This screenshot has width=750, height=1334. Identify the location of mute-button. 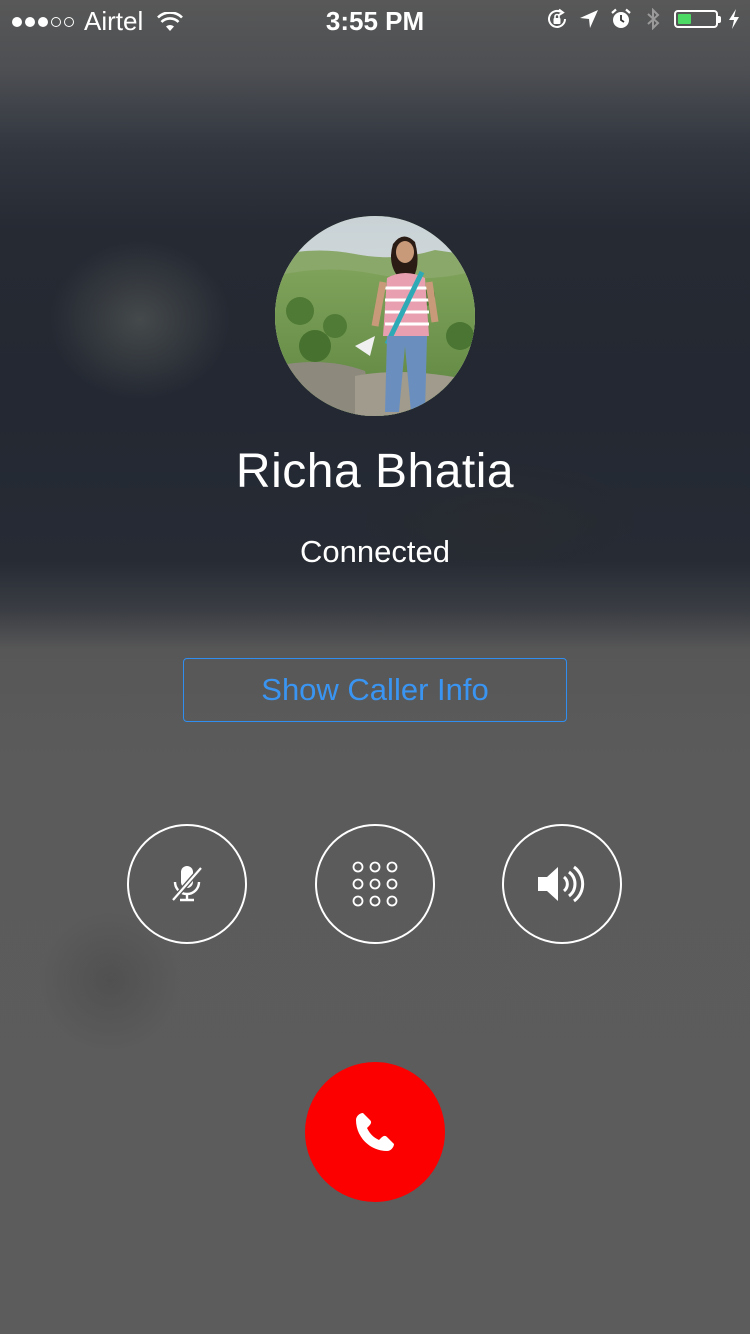
(187, 884).